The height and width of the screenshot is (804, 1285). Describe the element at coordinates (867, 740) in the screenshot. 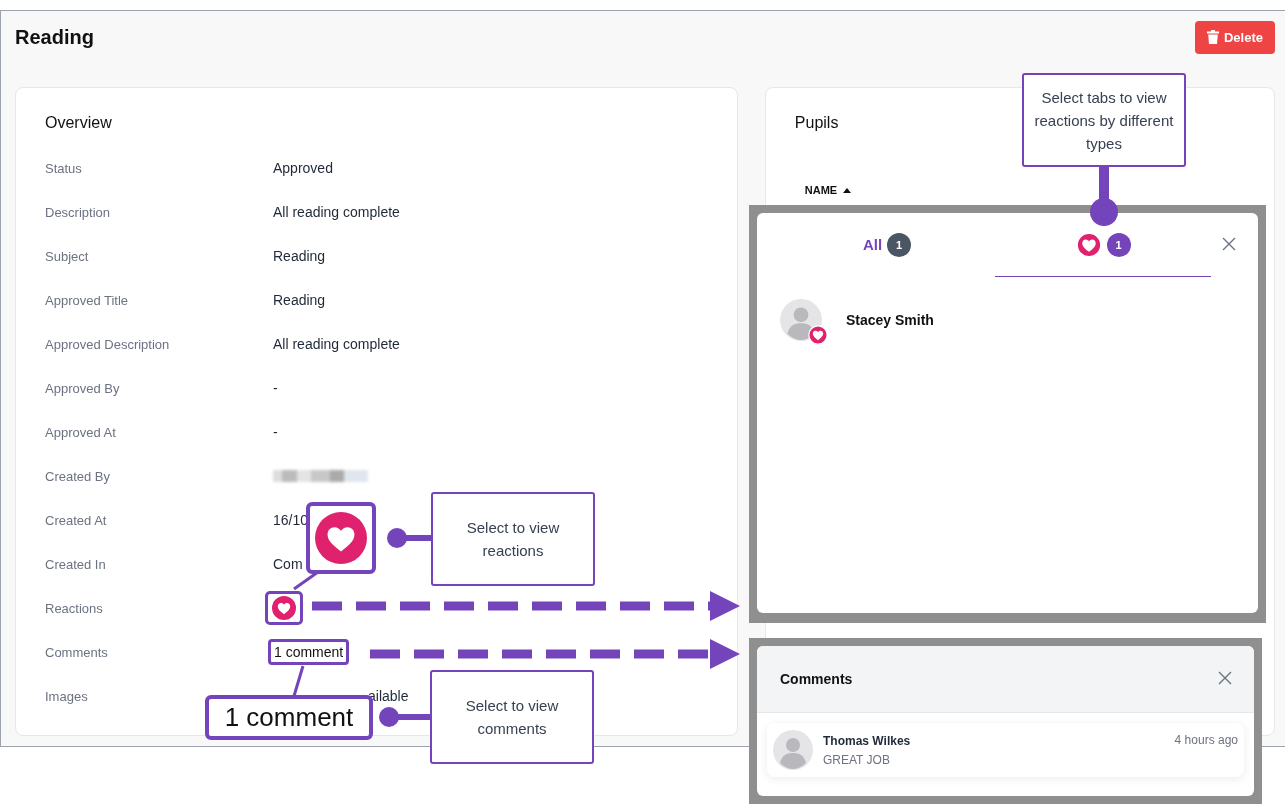

I see `comment-author: Thomas Wilkes` at that location.